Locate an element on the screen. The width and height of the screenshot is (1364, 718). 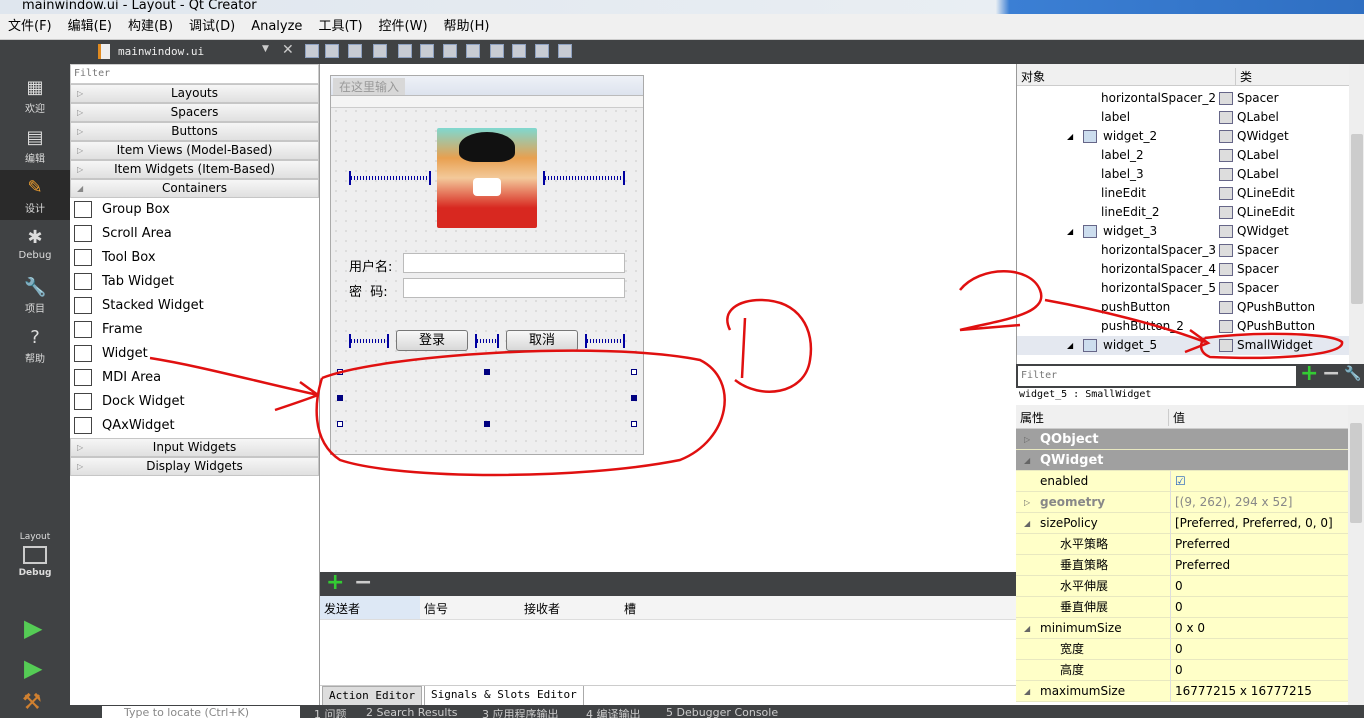
menu-tools: 工具(T) is located at coordinates (340, 27).